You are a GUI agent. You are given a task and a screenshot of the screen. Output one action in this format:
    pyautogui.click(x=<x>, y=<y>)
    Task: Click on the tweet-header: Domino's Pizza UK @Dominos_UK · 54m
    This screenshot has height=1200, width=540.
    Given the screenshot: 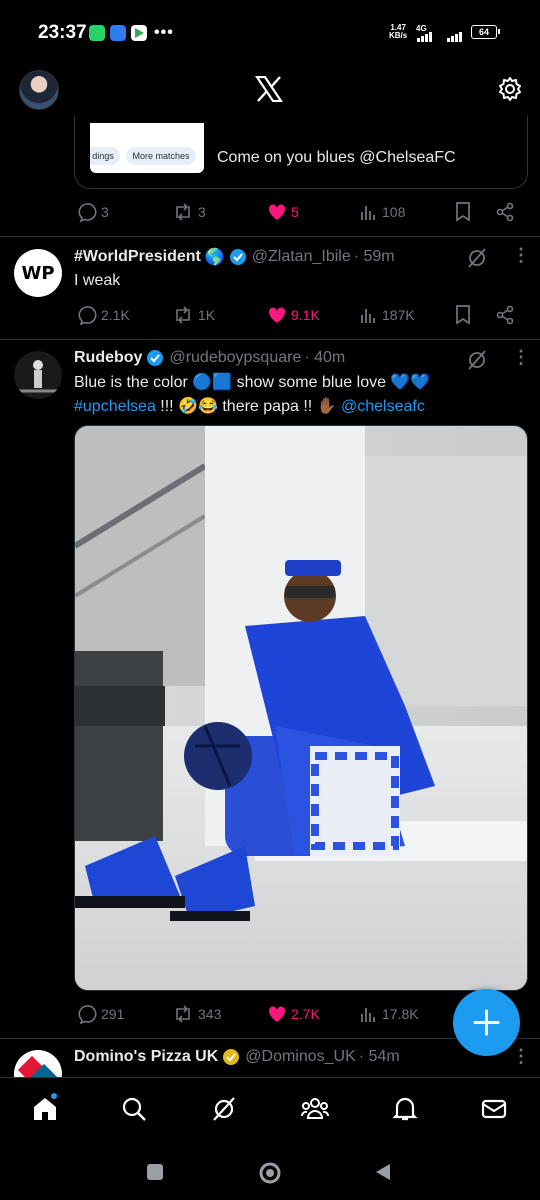 What is the action you would take?
    pyautogui.click(x=237, y=1057)
    